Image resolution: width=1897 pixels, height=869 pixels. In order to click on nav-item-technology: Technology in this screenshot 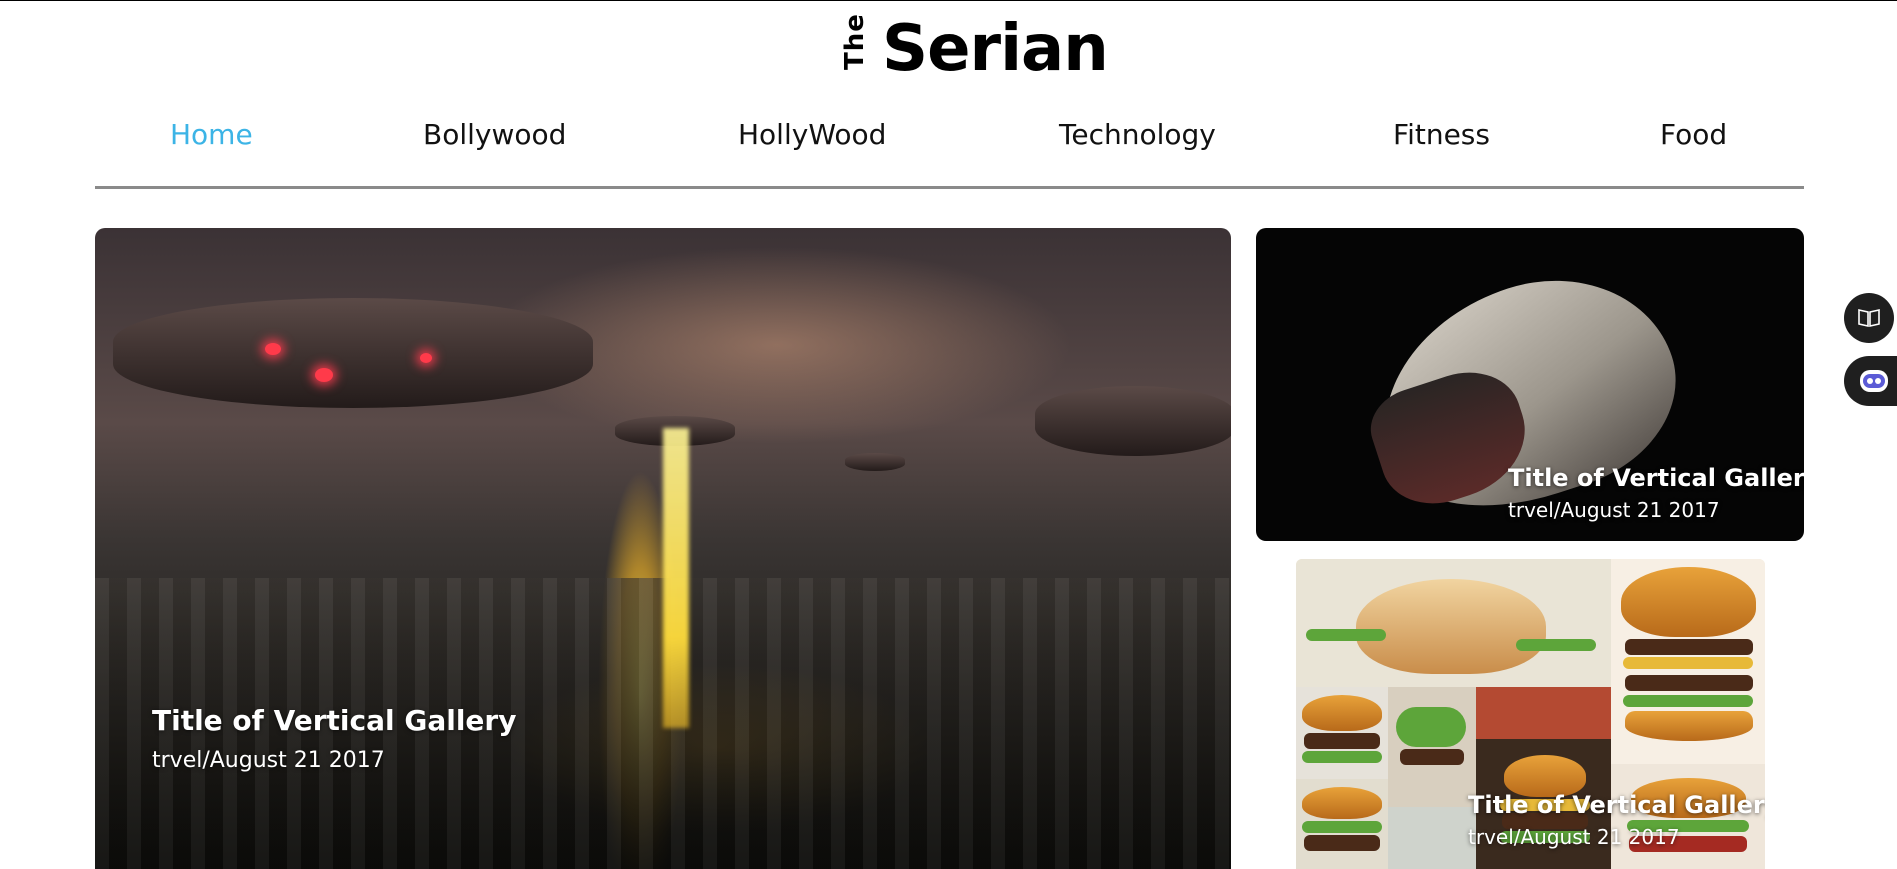, I will do `click(1137, 134)`.